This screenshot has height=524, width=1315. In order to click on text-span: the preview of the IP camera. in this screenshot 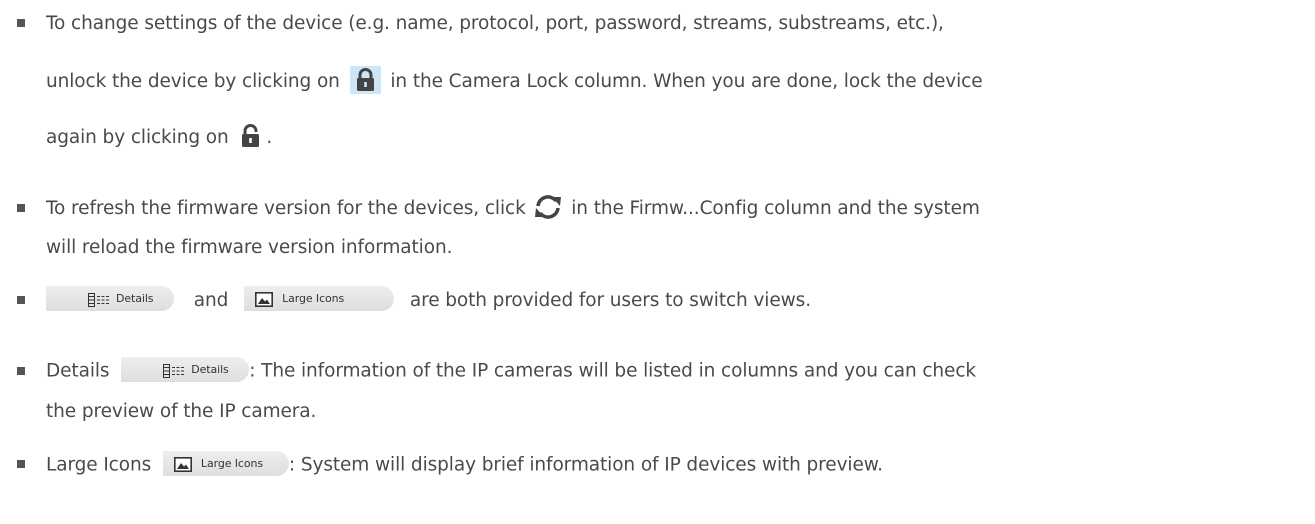, I will do `click(181, 411)`.